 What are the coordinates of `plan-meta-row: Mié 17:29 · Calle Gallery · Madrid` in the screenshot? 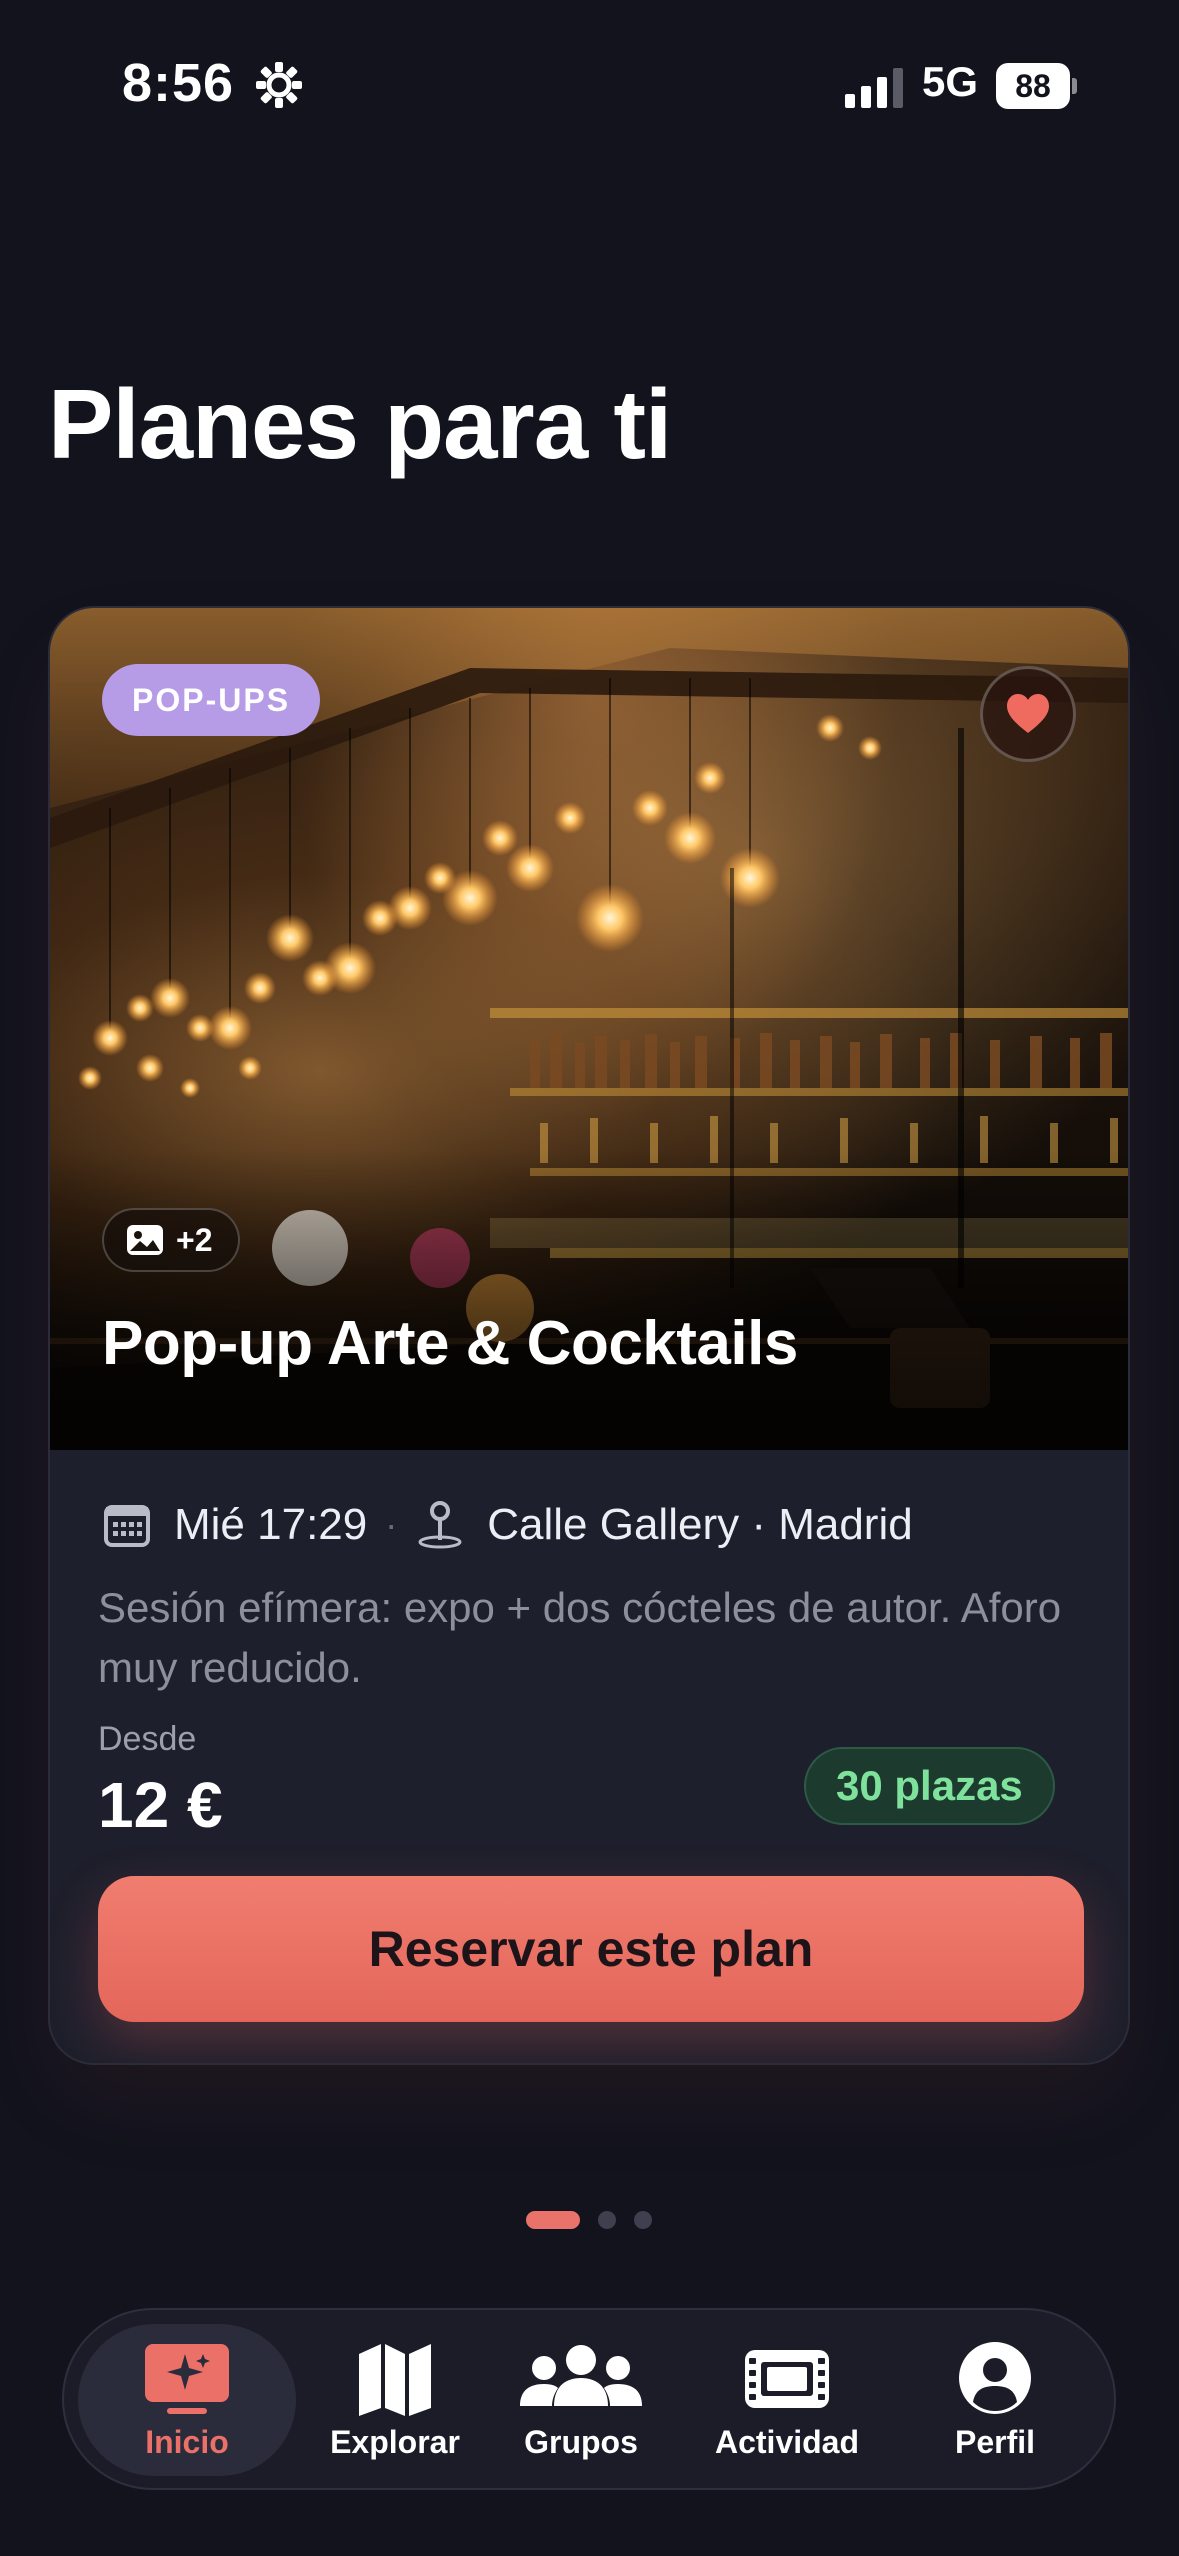 It's located at (507, 1525).